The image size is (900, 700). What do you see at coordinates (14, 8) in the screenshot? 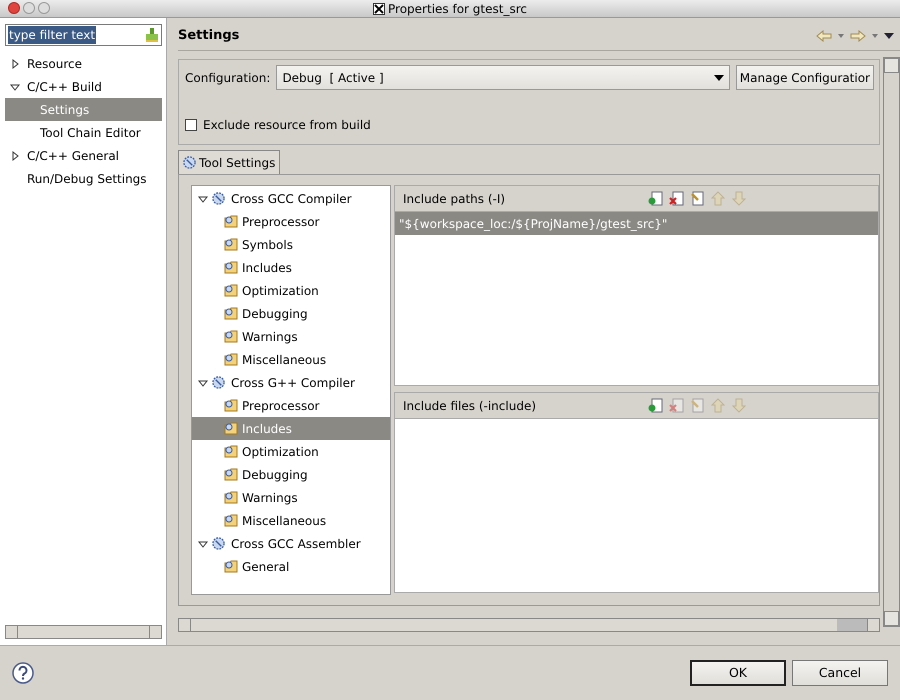
I see `close-button` at bounding box center [14, 8].